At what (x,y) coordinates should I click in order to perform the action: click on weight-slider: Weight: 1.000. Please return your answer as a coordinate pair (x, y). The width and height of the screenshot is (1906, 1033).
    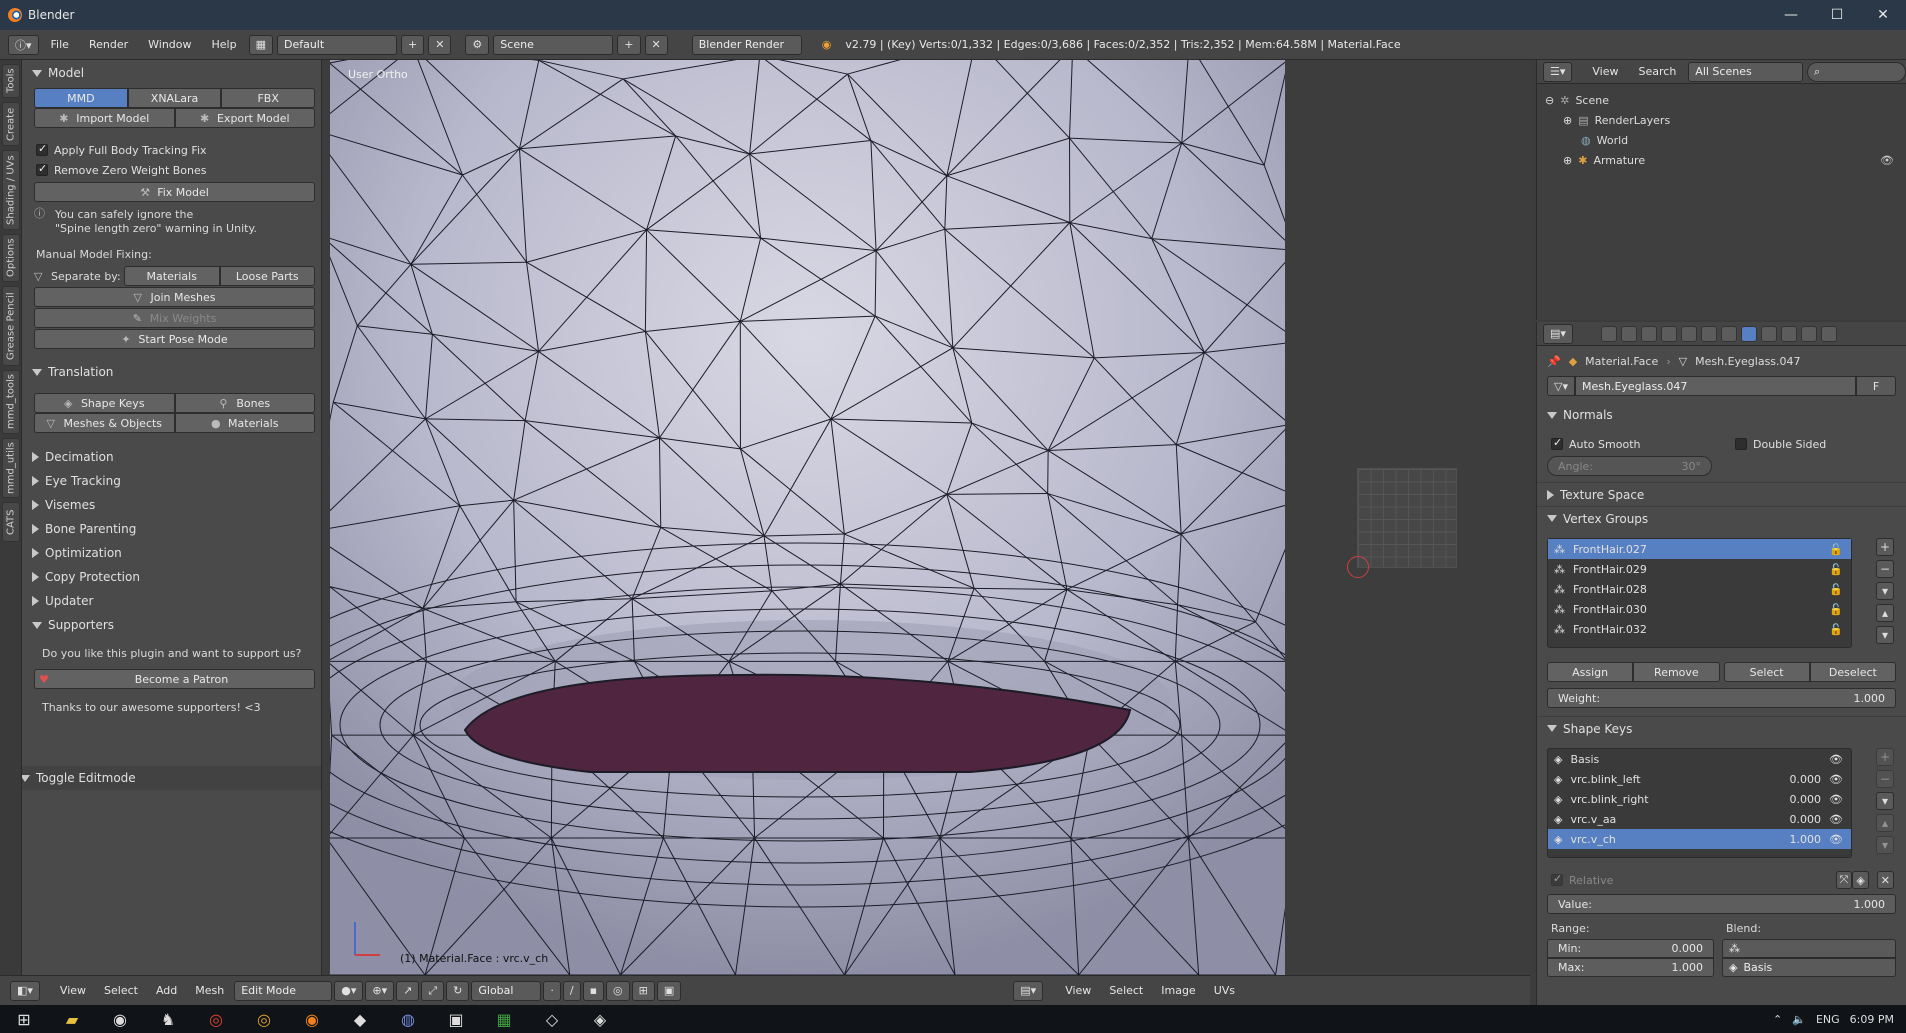
    Looking at the image, I should click on (1721, 698).